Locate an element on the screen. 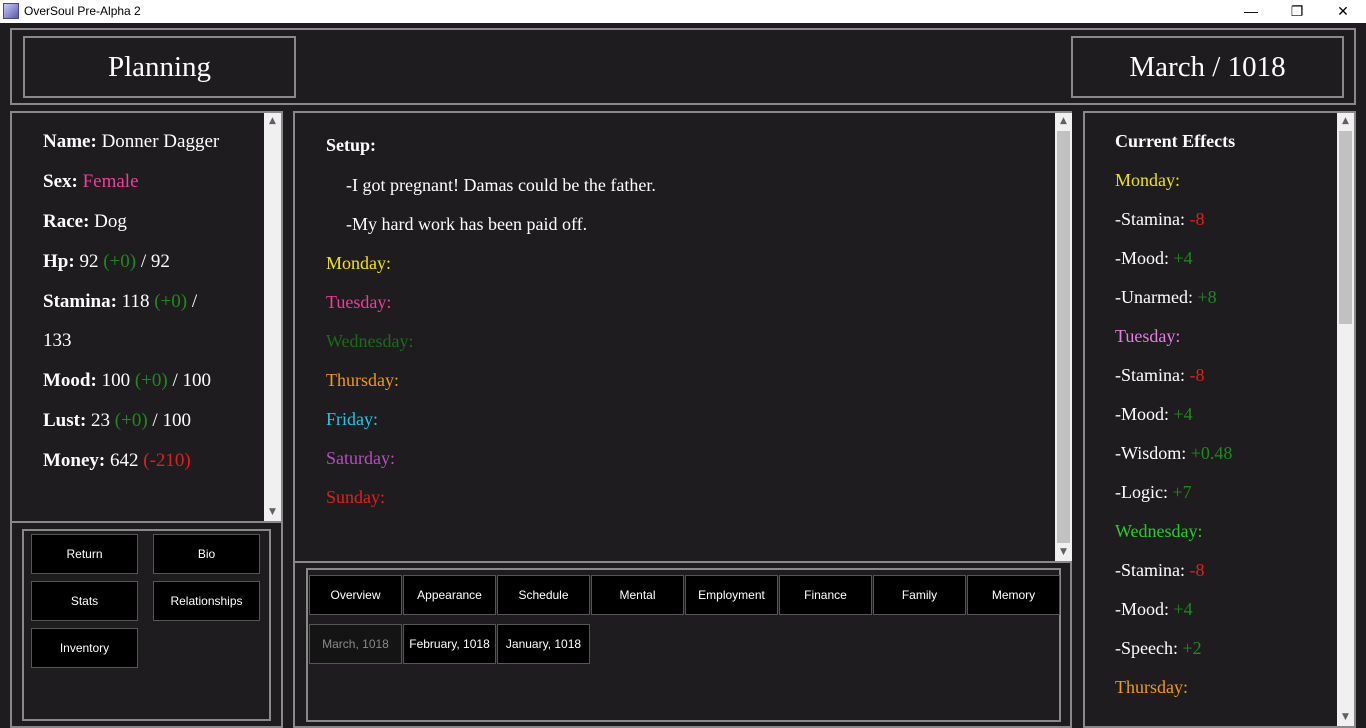 This screenshot has height=728, width=1366. day-label-tuesday: Tuesday: is located at coordinates (359, 302).